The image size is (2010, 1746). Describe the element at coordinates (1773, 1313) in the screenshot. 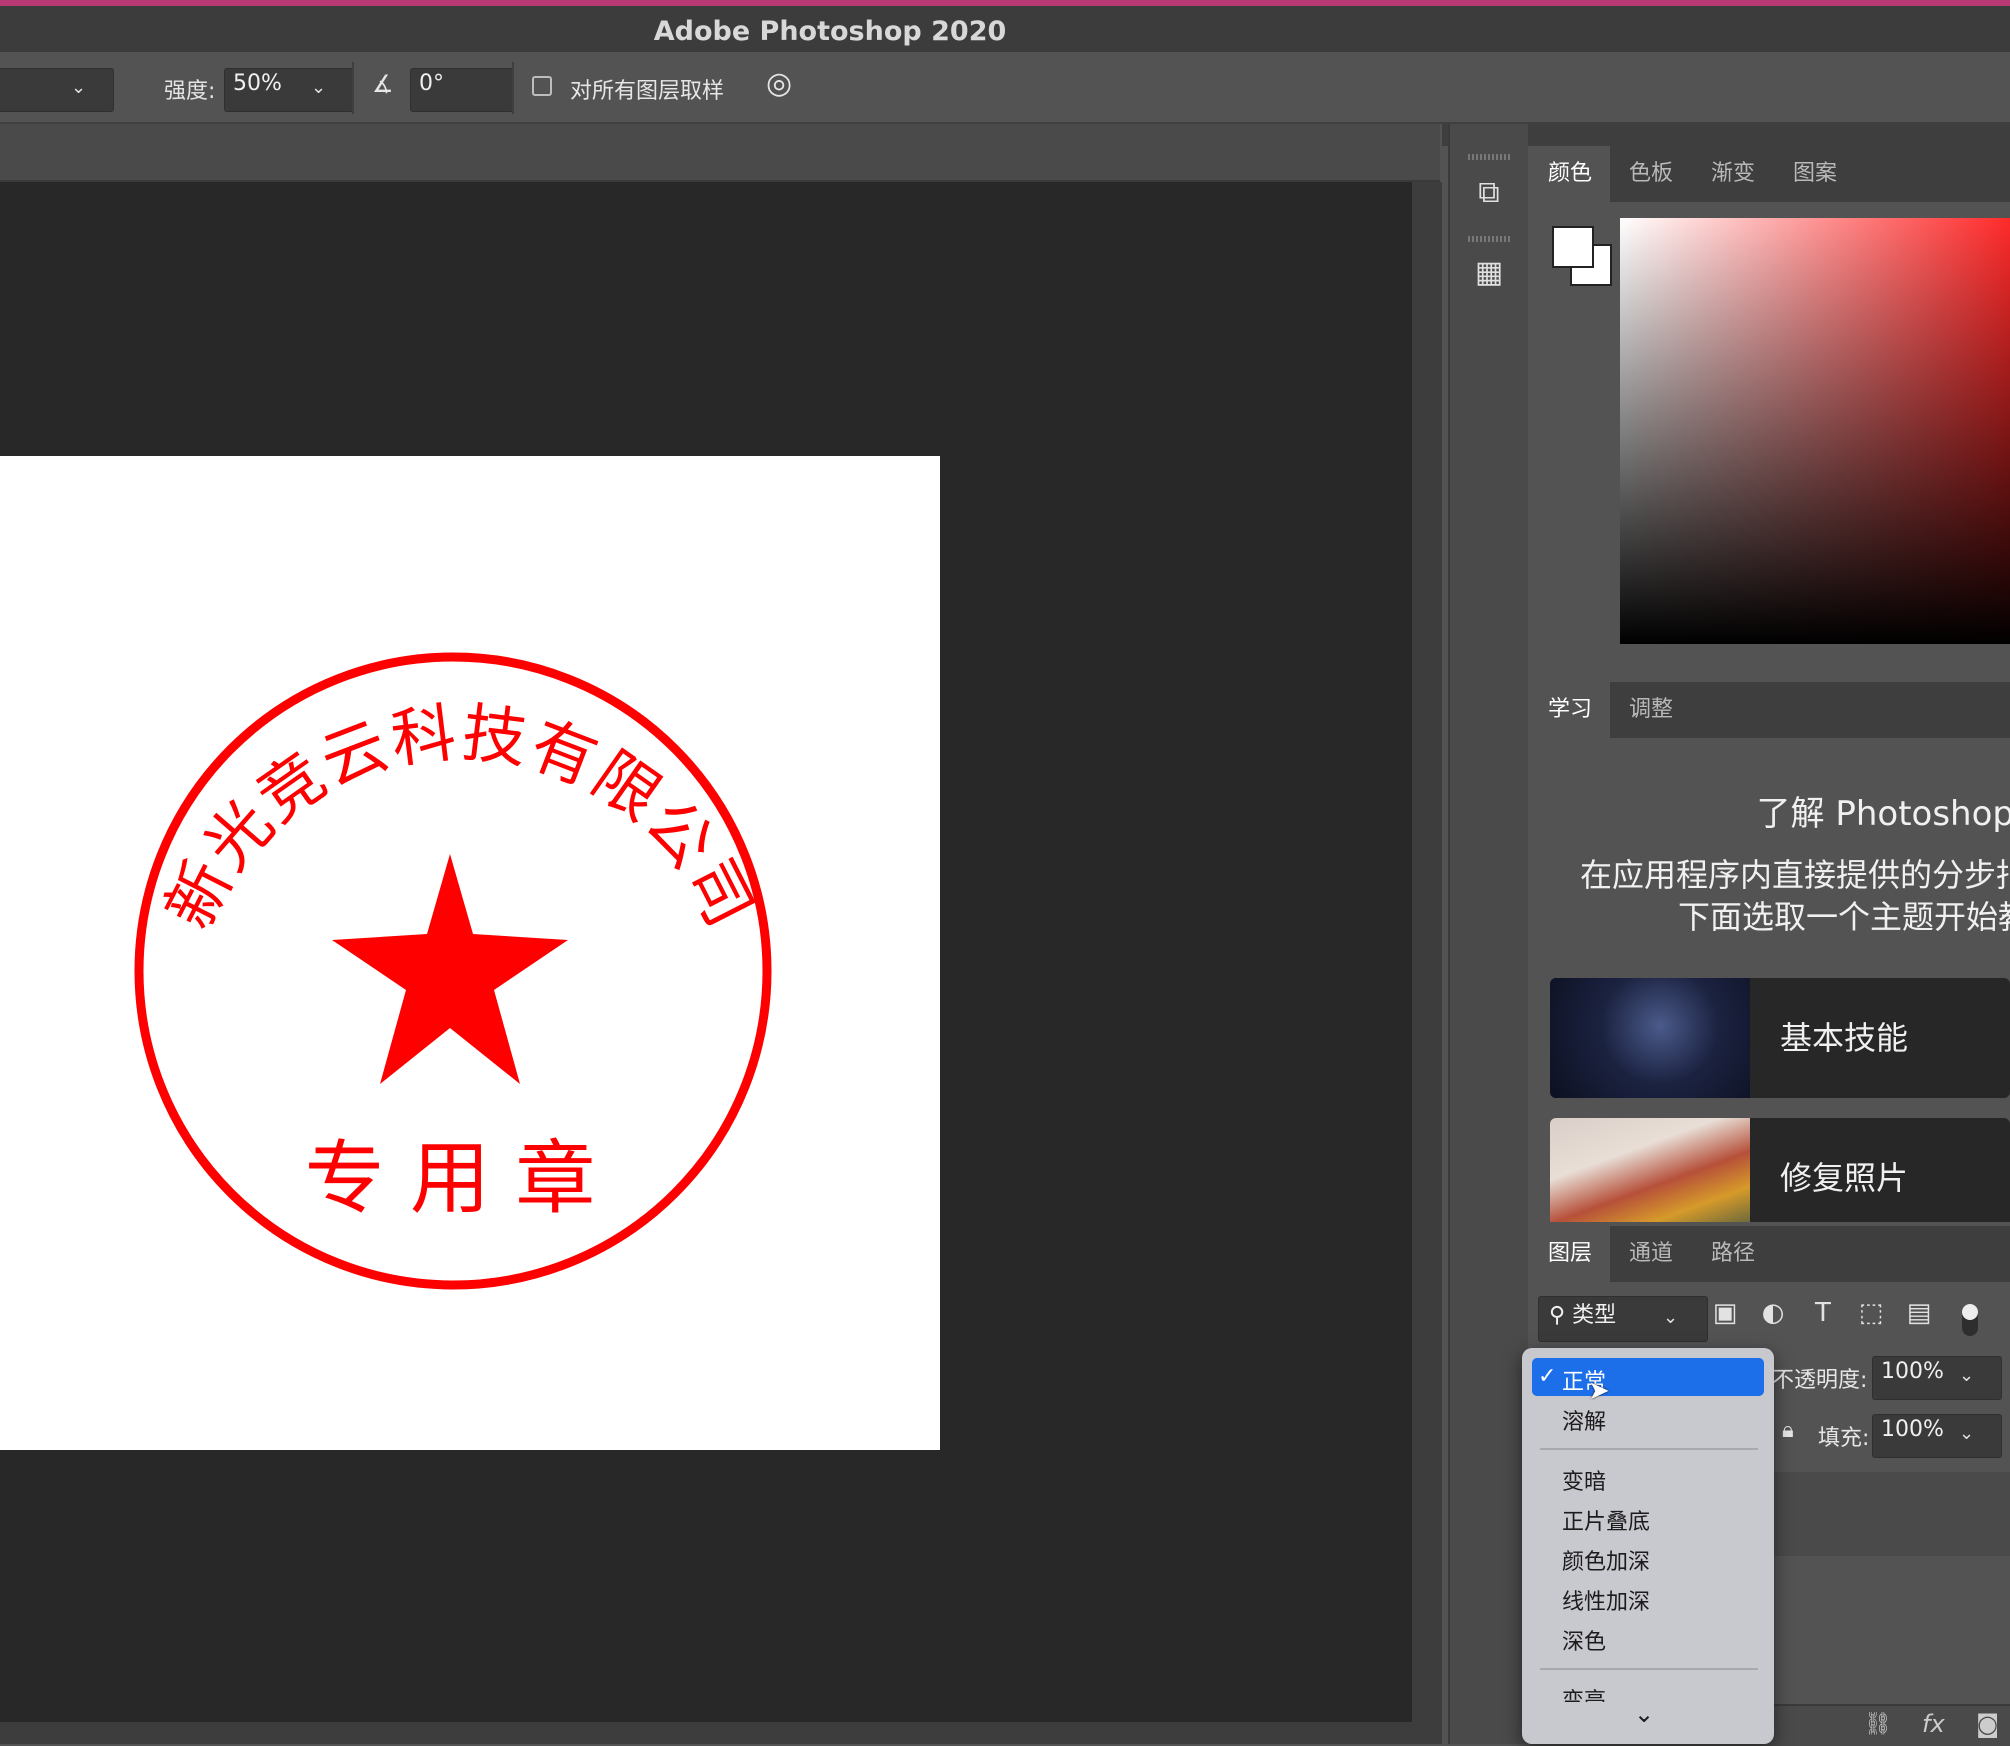

I see `adjustment-filter-icon: ◐` at that location.